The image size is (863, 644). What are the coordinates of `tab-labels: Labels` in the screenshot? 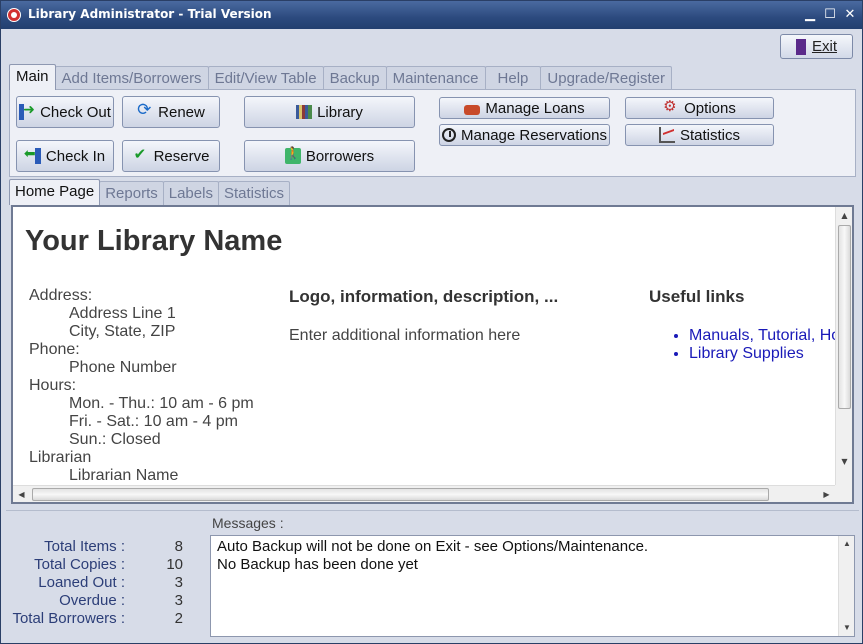 It's located at (190, 193).